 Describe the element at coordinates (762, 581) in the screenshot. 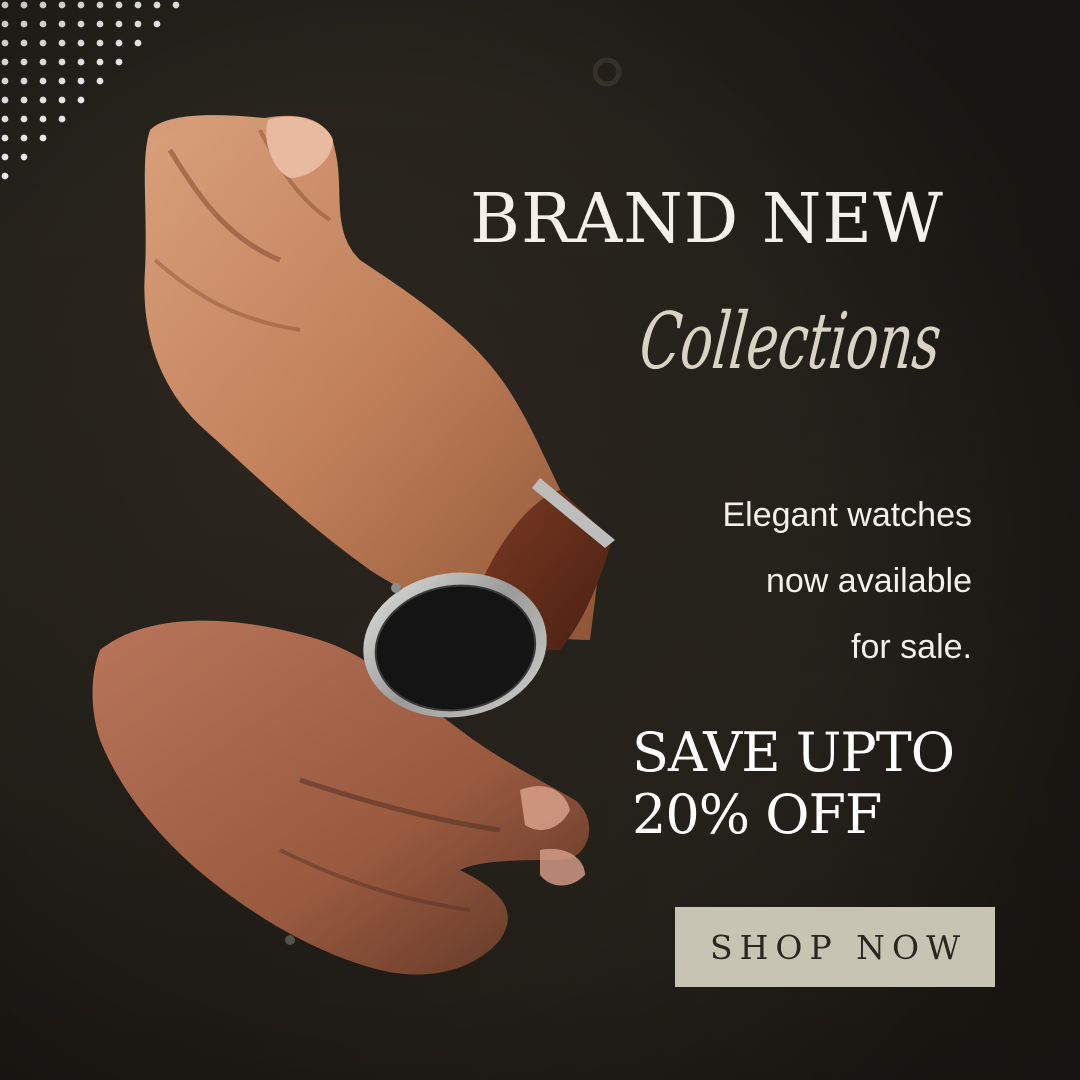

I see `description: Elegant watches now available for sale.` at that location.